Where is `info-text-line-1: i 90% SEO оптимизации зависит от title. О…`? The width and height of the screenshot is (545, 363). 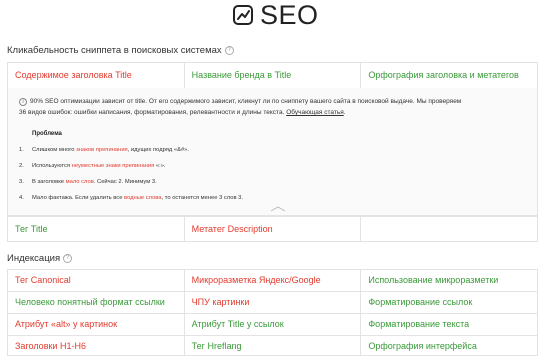
info-text-line-1: i 90% SEO оптимизации зависит от title. О… is located at coordinates (240, 102).